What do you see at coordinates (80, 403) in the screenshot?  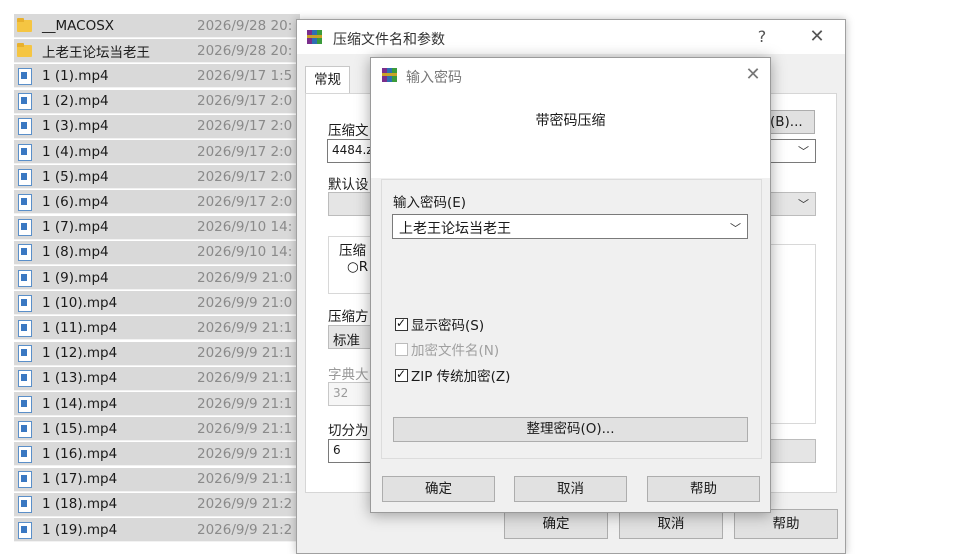 I see `file-name: 1 (14).mp4` at bounding box center [80, 403].